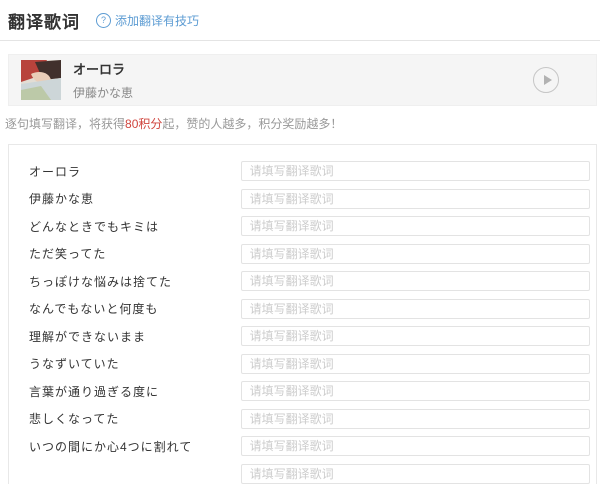  I want to click on lyric-text: ちっぽけな悩みは捨てた, so click(101, 281).